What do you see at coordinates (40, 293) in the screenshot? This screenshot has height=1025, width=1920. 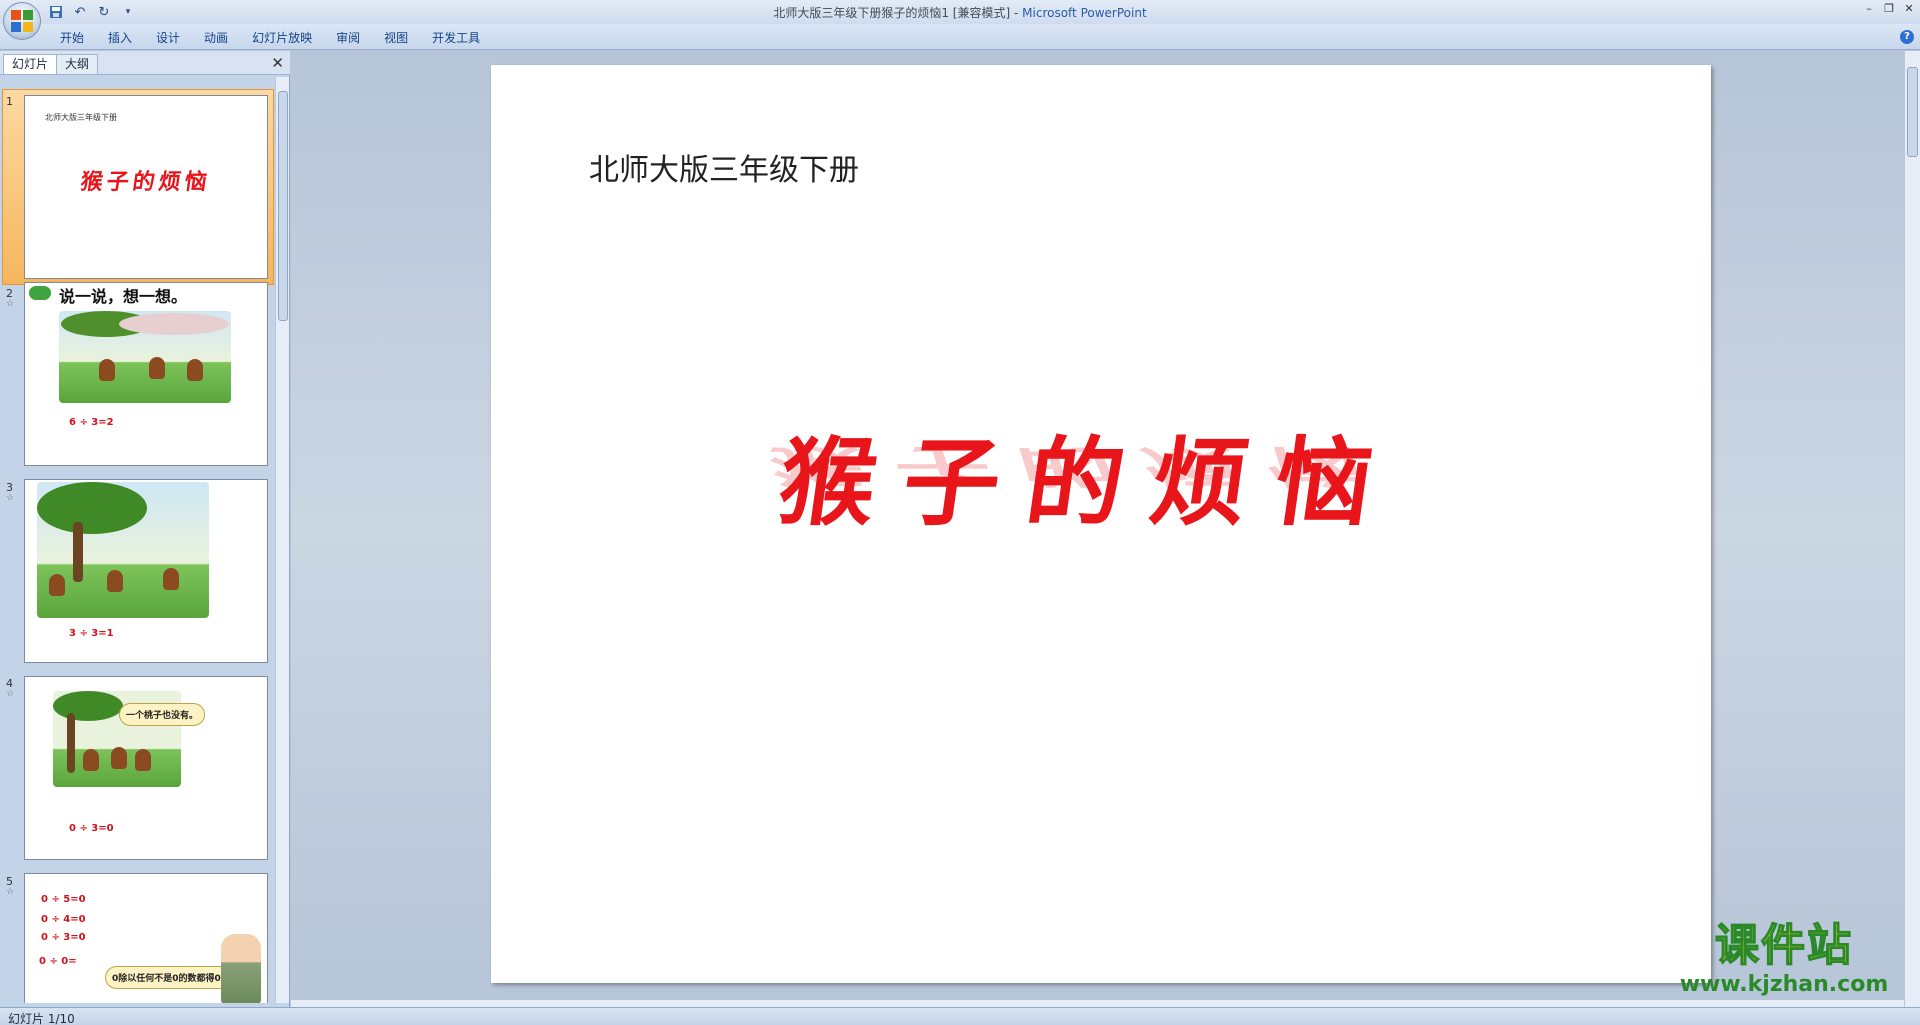 I see `green-bullet-icon` at bounding box center [40, 293].